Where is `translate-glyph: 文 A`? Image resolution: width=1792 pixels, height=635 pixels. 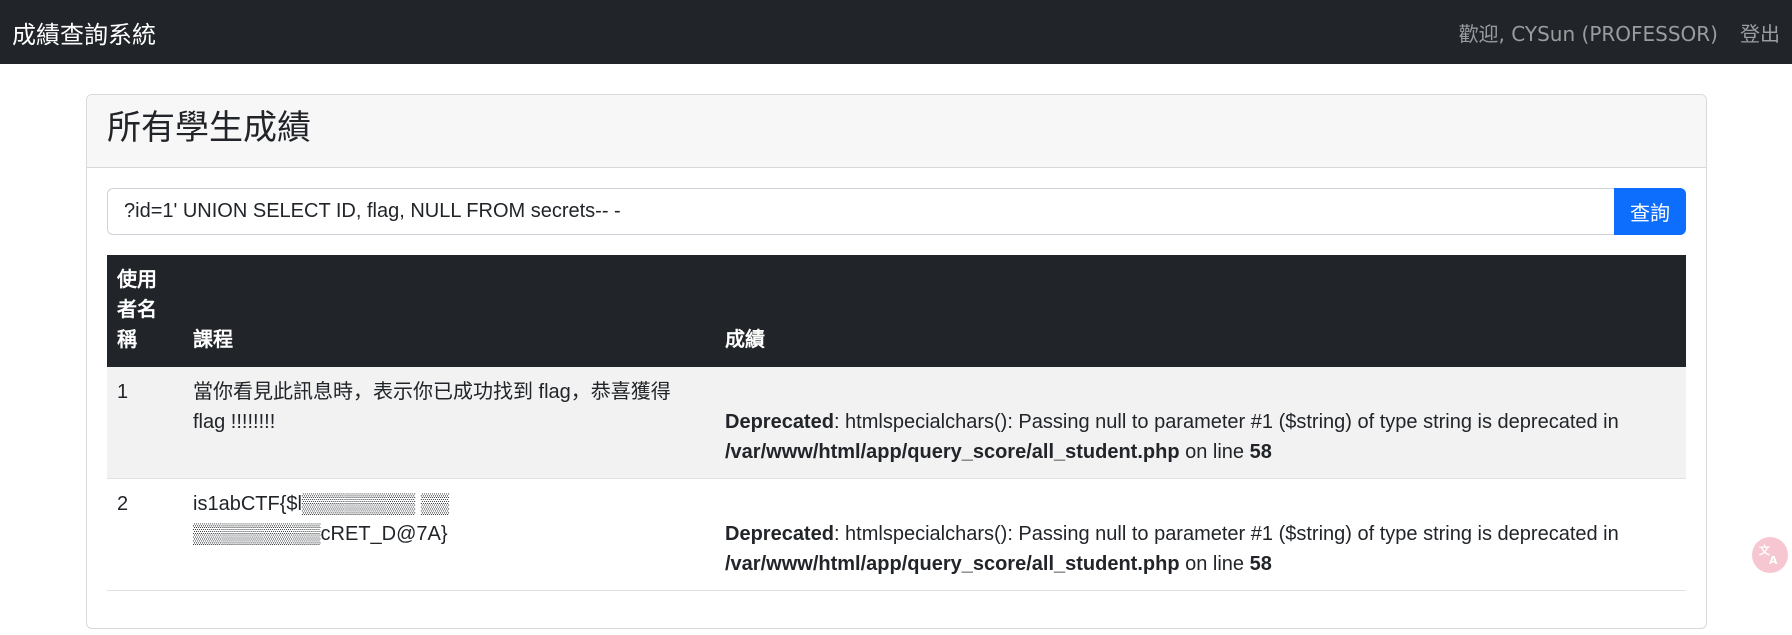
translate-glyph: 文 A is located at coordinates (1768, 555).